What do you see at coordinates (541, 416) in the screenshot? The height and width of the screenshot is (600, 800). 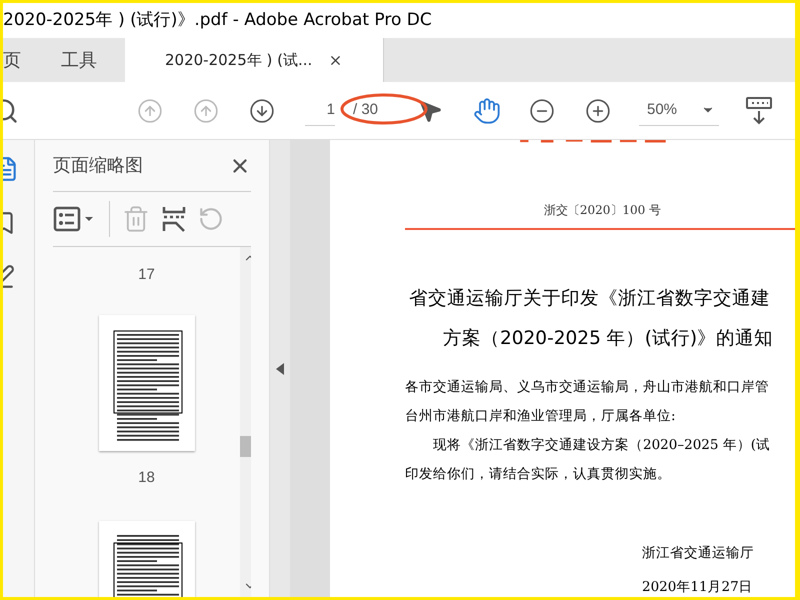 I see `addressee-line: 台州市港航口岸和渔业管理局，厅属各单位:` at bounding box center [541, 416].